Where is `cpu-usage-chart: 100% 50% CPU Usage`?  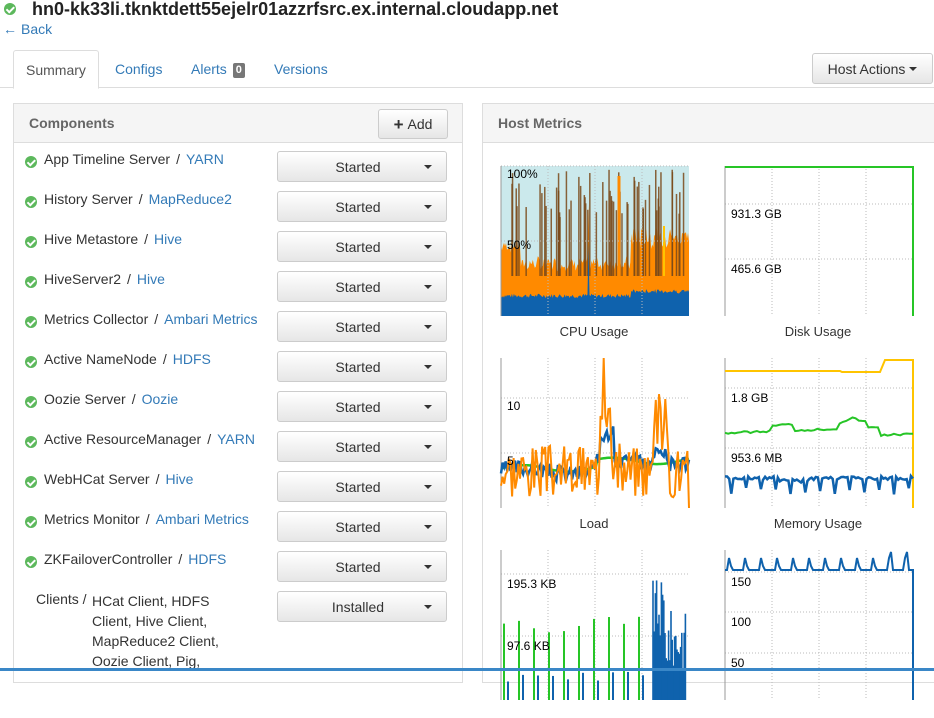 cpu-usage-chart: 100% 50% CPU Usage is located at coordinates (599, 251).